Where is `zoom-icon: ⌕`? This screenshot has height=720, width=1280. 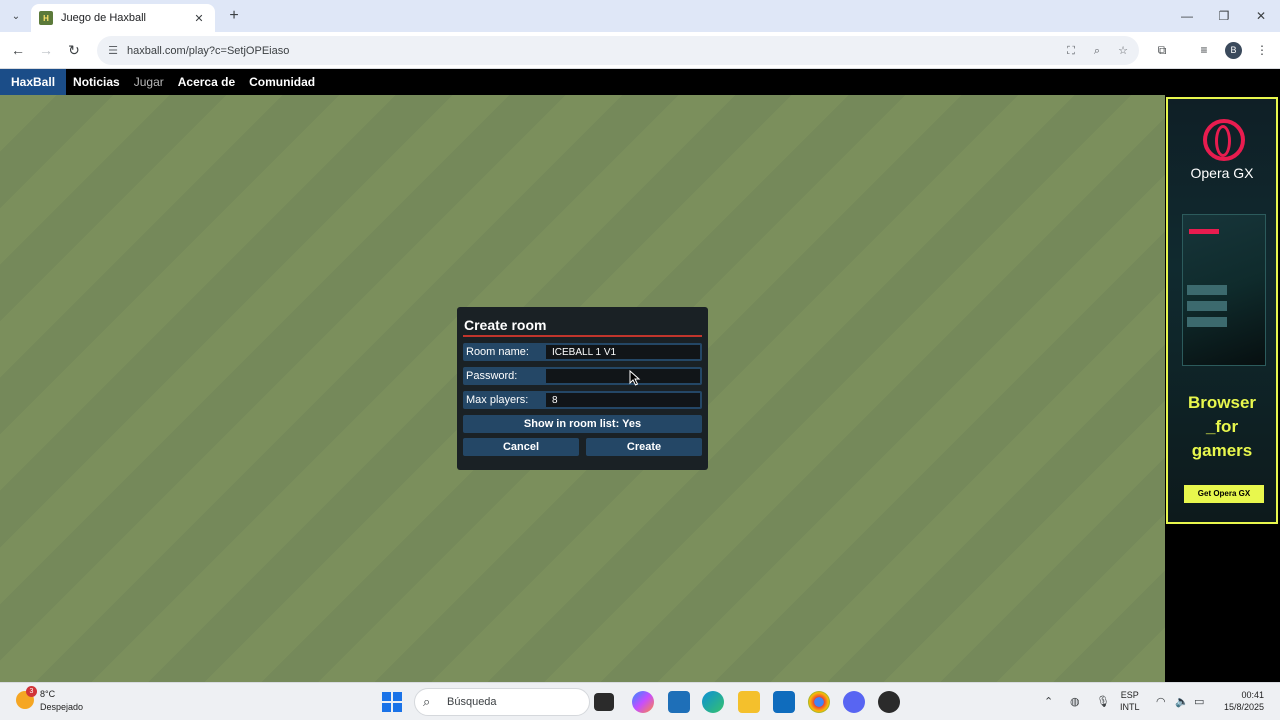
zoom-icon: ⌕ is located at coordinates (1097, 51).